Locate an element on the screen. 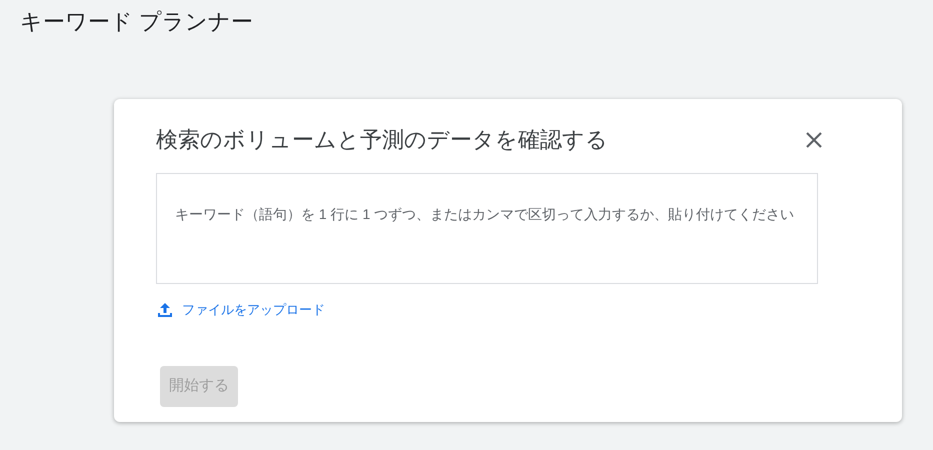 The height and width of the screenshot is (450, 933). upload-link: ファイルをアップロード is located at coordinates (240, 310).